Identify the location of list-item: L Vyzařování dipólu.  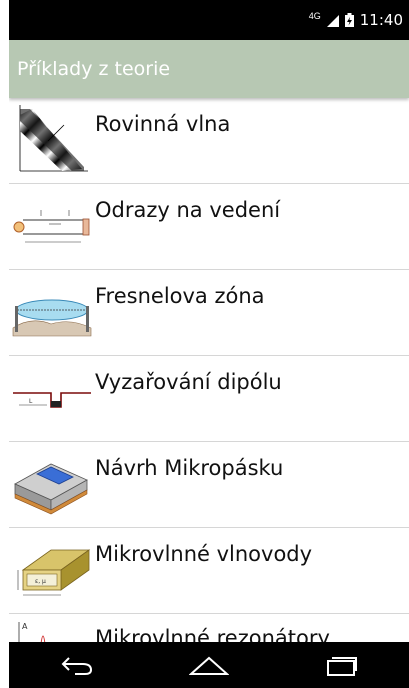
(209, 399).